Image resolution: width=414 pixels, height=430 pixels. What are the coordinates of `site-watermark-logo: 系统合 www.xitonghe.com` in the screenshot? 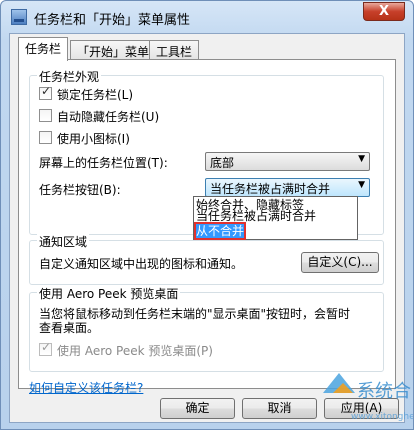 It's located at (367, 396).